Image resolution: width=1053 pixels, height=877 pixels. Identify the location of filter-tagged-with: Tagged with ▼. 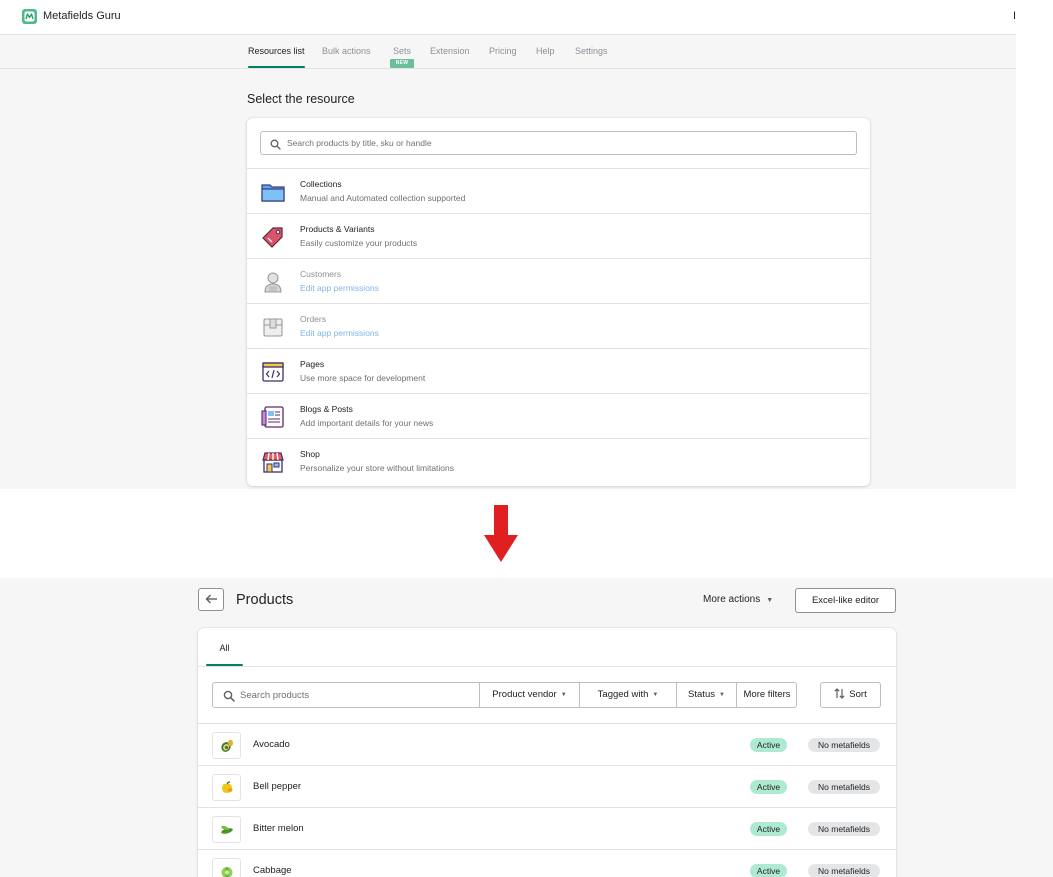
(627, 695).